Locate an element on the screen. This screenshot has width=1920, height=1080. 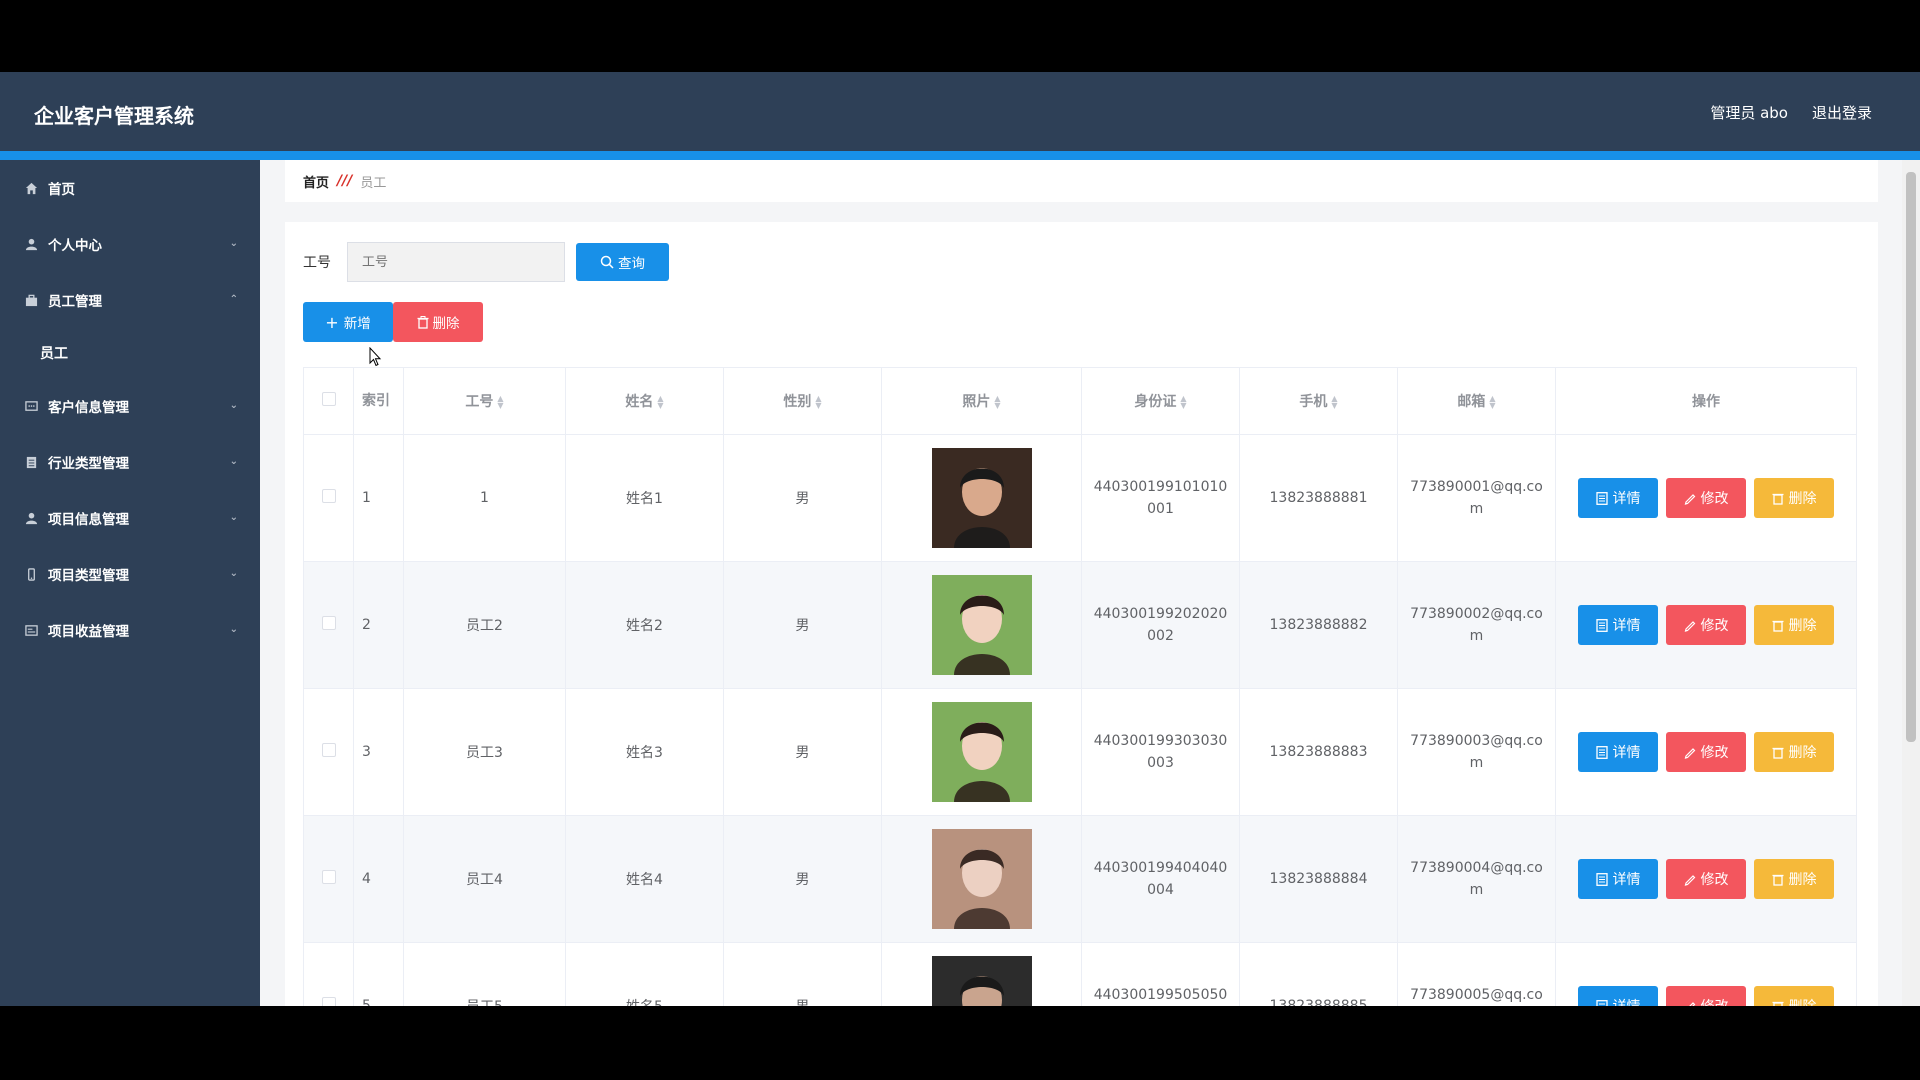
select-all-checkbox is located at coordinates (328, 399).